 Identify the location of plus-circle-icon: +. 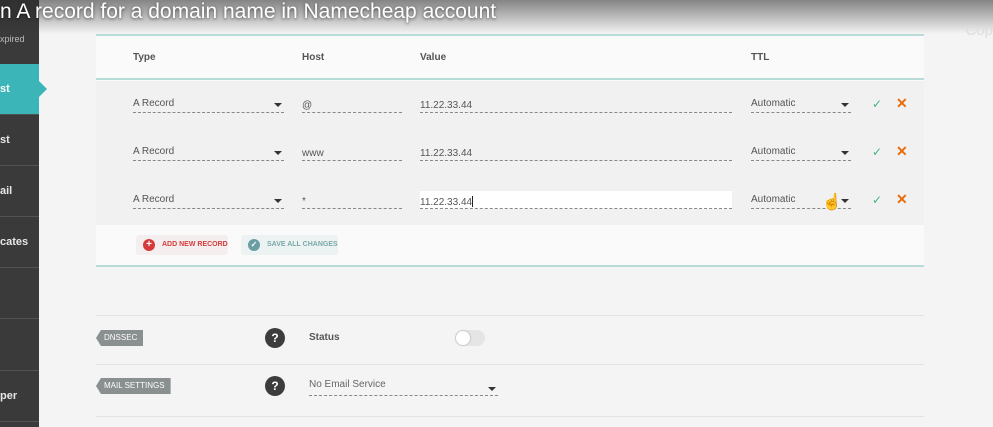
(149, 245).